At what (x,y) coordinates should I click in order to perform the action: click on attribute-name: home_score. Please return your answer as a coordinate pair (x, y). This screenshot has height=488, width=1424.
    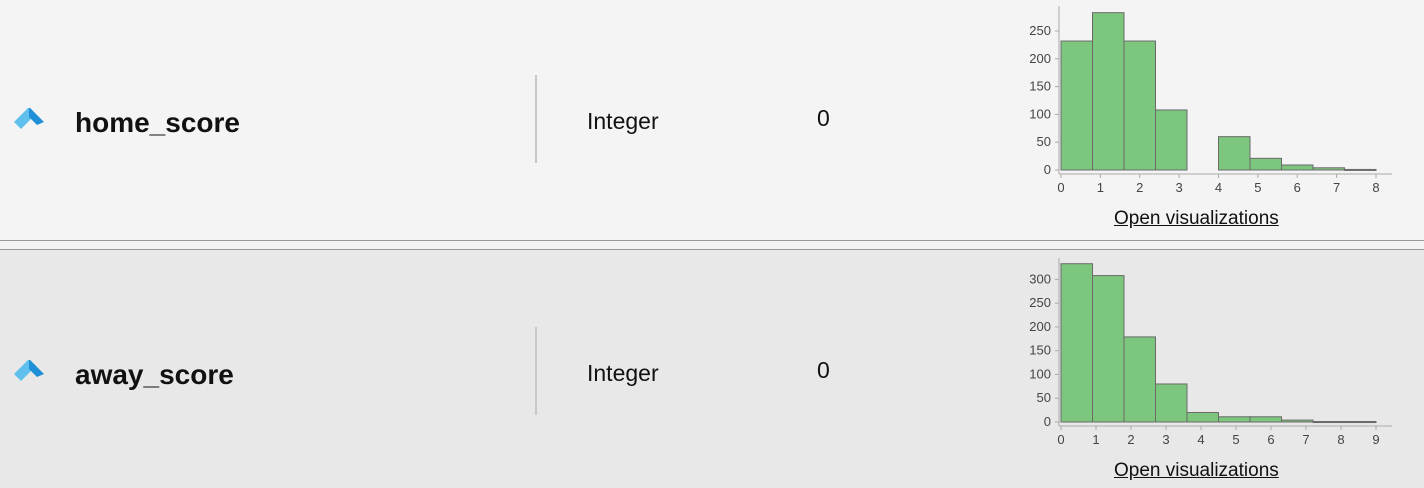
    Looking at the image, I should click on (157, 122).